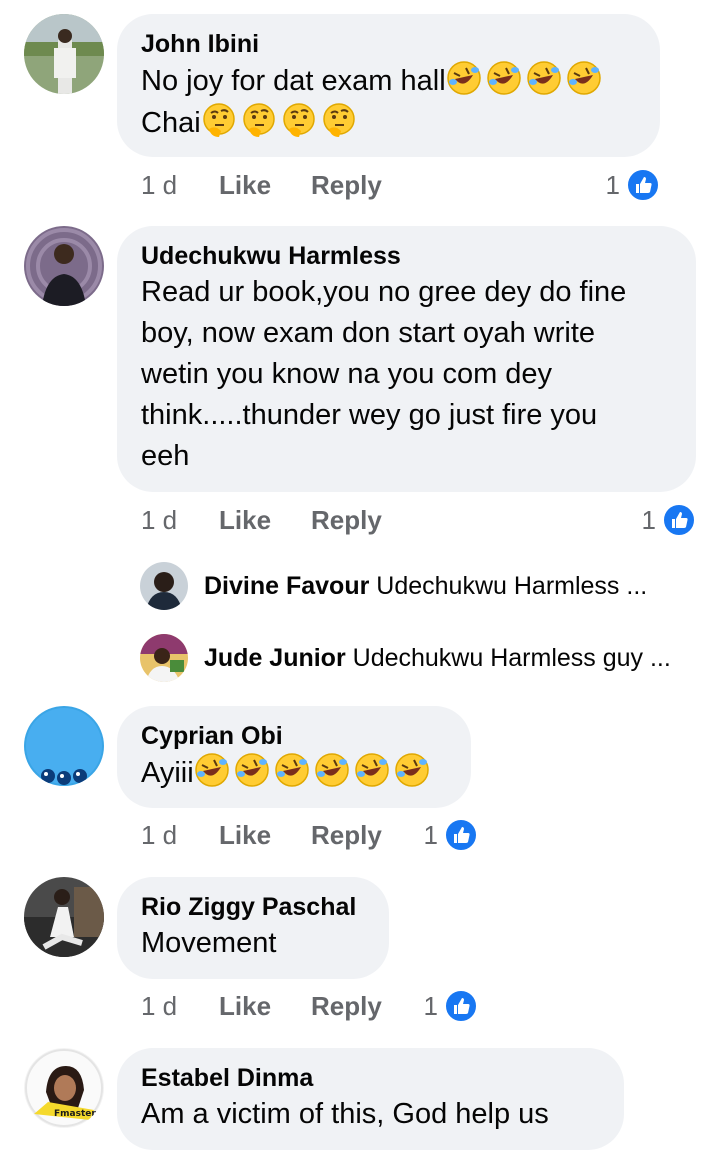 Image resolution: width=720 pixels, height=1160 pixels. I want to click on comment-bubble: Rio Ziggy Paschal Movement, so click(253, 928).